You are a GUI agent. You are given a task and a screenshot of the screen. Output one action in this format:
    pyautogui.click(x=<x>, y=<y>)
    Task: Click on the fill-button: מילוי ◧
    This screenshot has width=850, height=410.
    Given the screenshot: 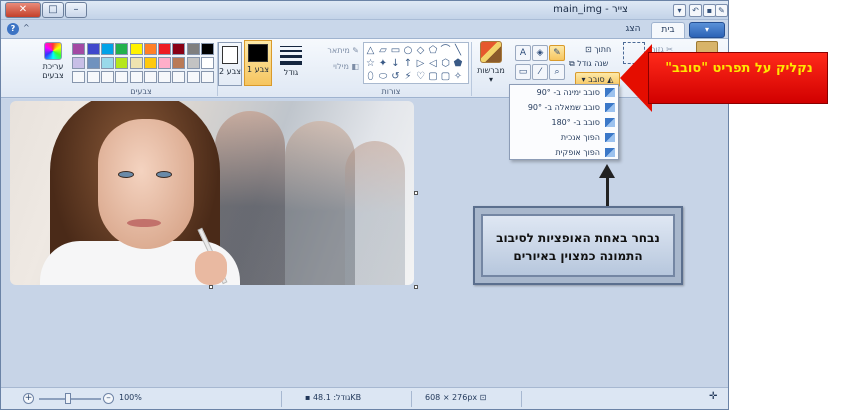 What is the action you would take?
    pyautogui.click(x=334, y=67)
    